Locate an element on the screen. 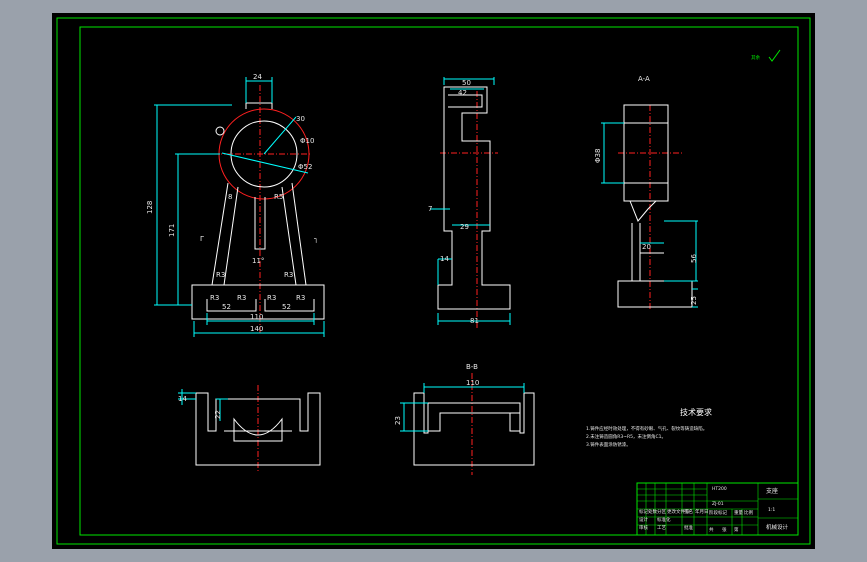 This screenshot has width=867, height=562. section-label: A-A is located at coordinates (644, 79).